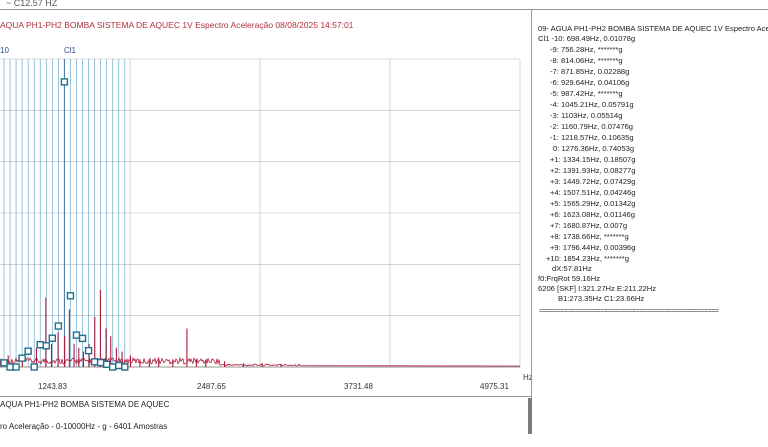 The width and height of the screenshot is (768, 447). I want to click on readout-row: -8: 814.06Hz, *******g, so click(586, 60).